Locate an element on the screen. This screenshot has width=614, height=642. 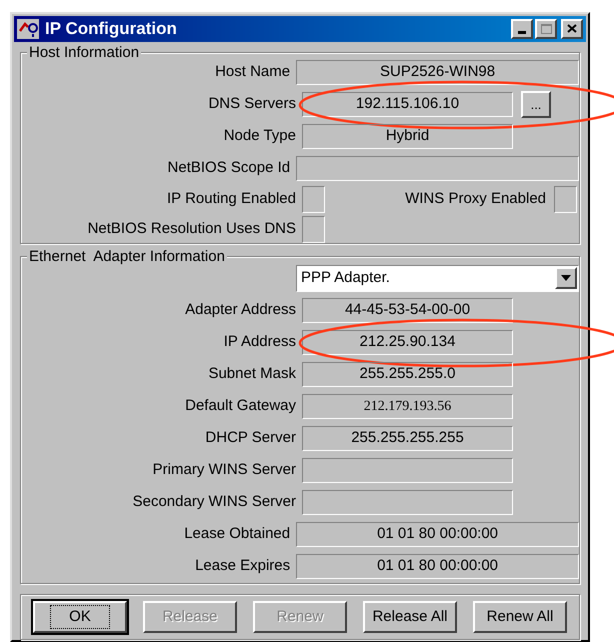
field-label: DNS Servers is located at coordinates (252, 104).